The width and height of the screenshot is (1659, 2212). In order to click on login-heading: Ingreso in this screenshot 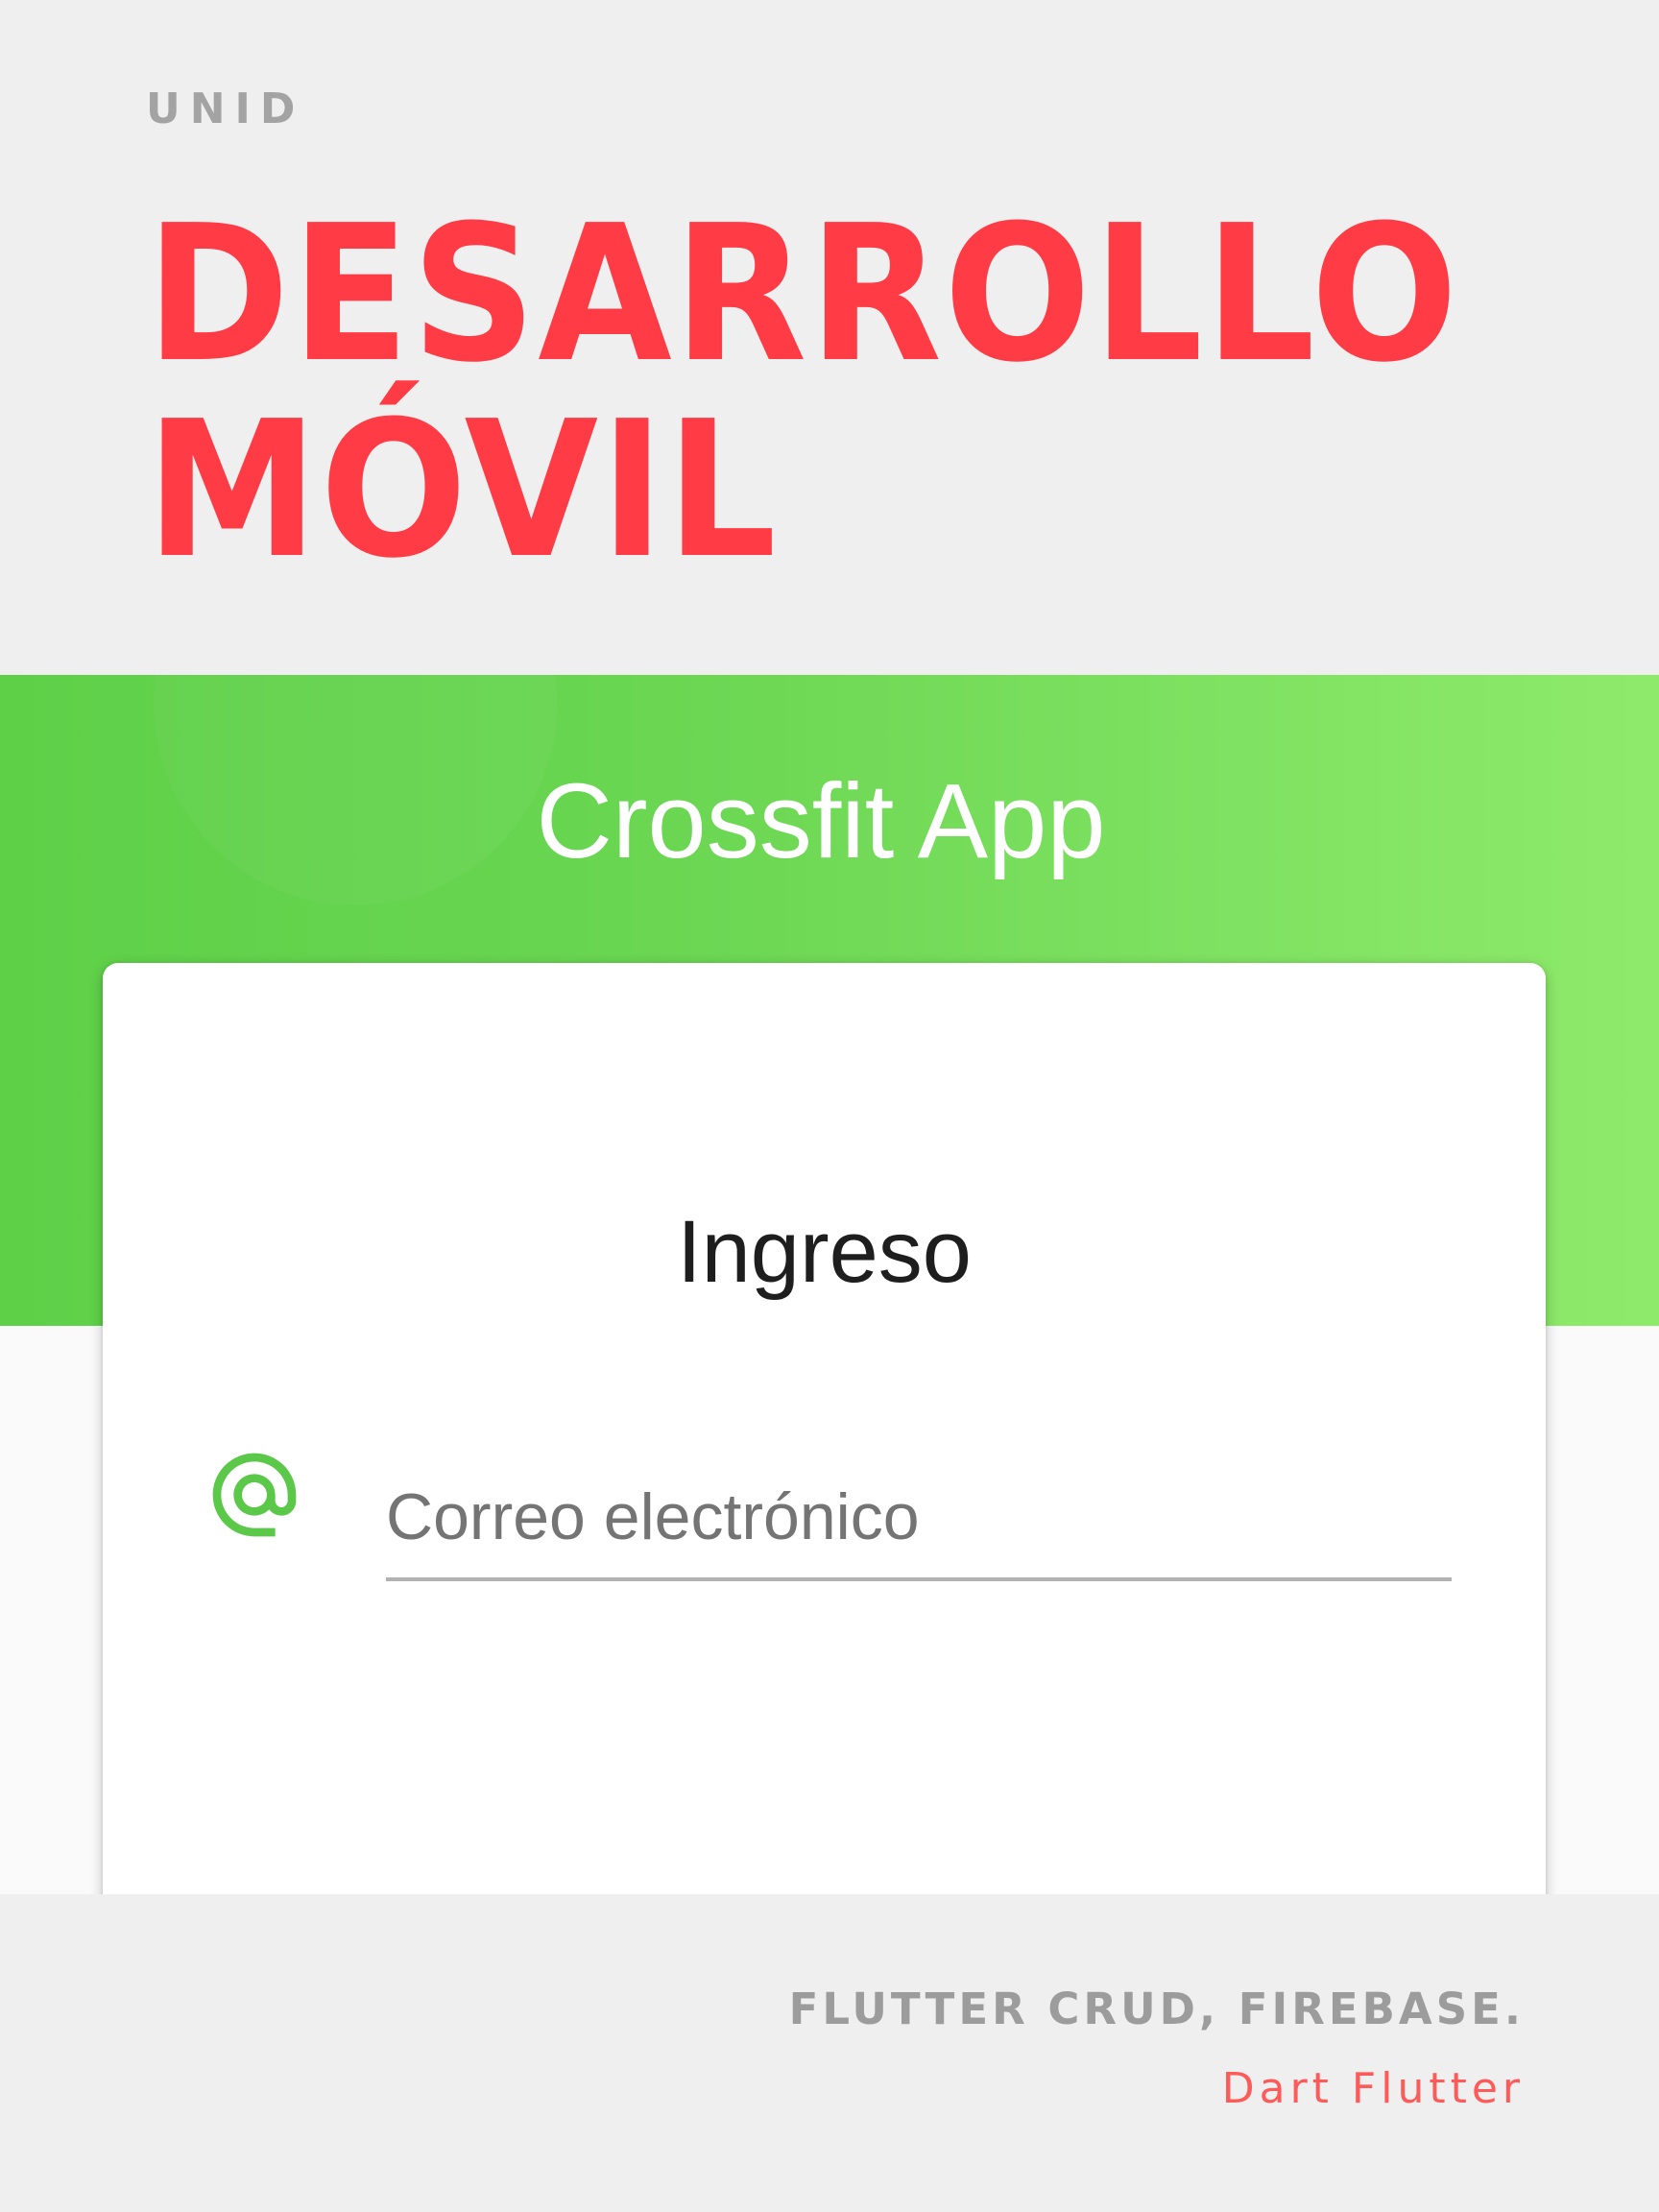, I will do `click(824, 1252)`.